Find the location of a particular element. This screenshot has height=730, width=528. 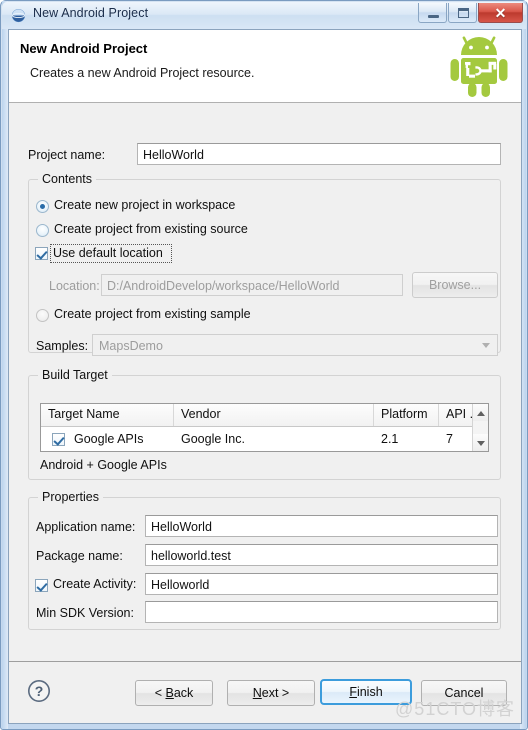

android-robot-logo is located at coordinates (479, 66).